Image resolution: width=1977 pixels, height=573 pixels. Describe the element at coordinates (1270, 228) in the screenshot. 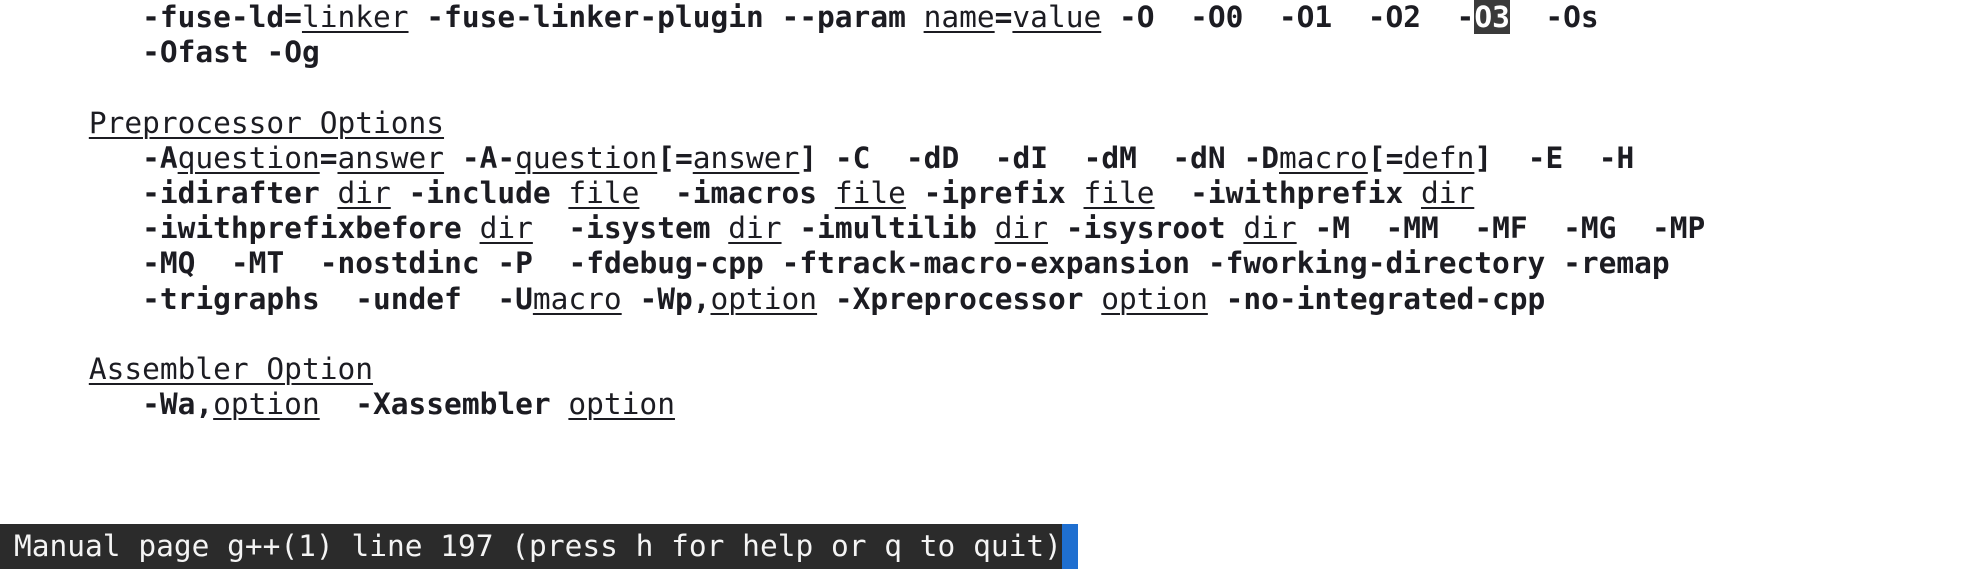

I see `line-iwithprefixbefore-seg-15: dir` at that location.